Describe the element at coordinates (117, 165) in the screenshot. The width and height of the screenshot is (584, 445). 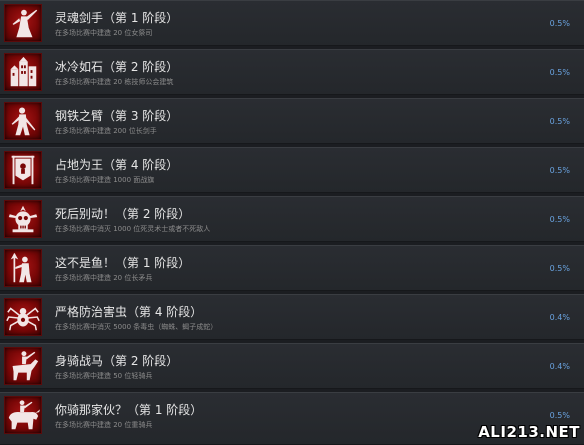
I see `achievement-name: 占地为王（第 4 阶段）` at that location.